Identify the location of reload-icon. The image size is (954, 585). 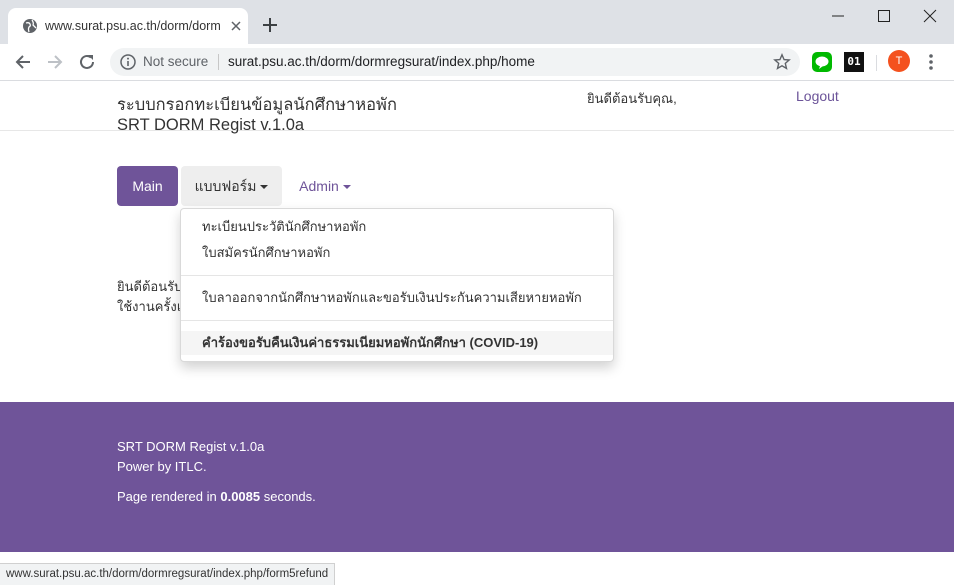
(87, 62).